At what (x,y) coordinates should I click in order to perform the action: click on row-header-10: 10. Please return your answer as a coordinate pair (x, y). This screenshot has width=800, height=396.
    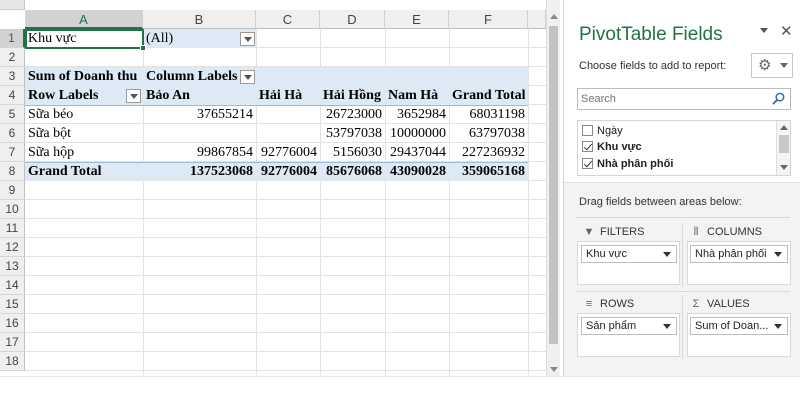
    Looking at the image, I should click on (12, 209).